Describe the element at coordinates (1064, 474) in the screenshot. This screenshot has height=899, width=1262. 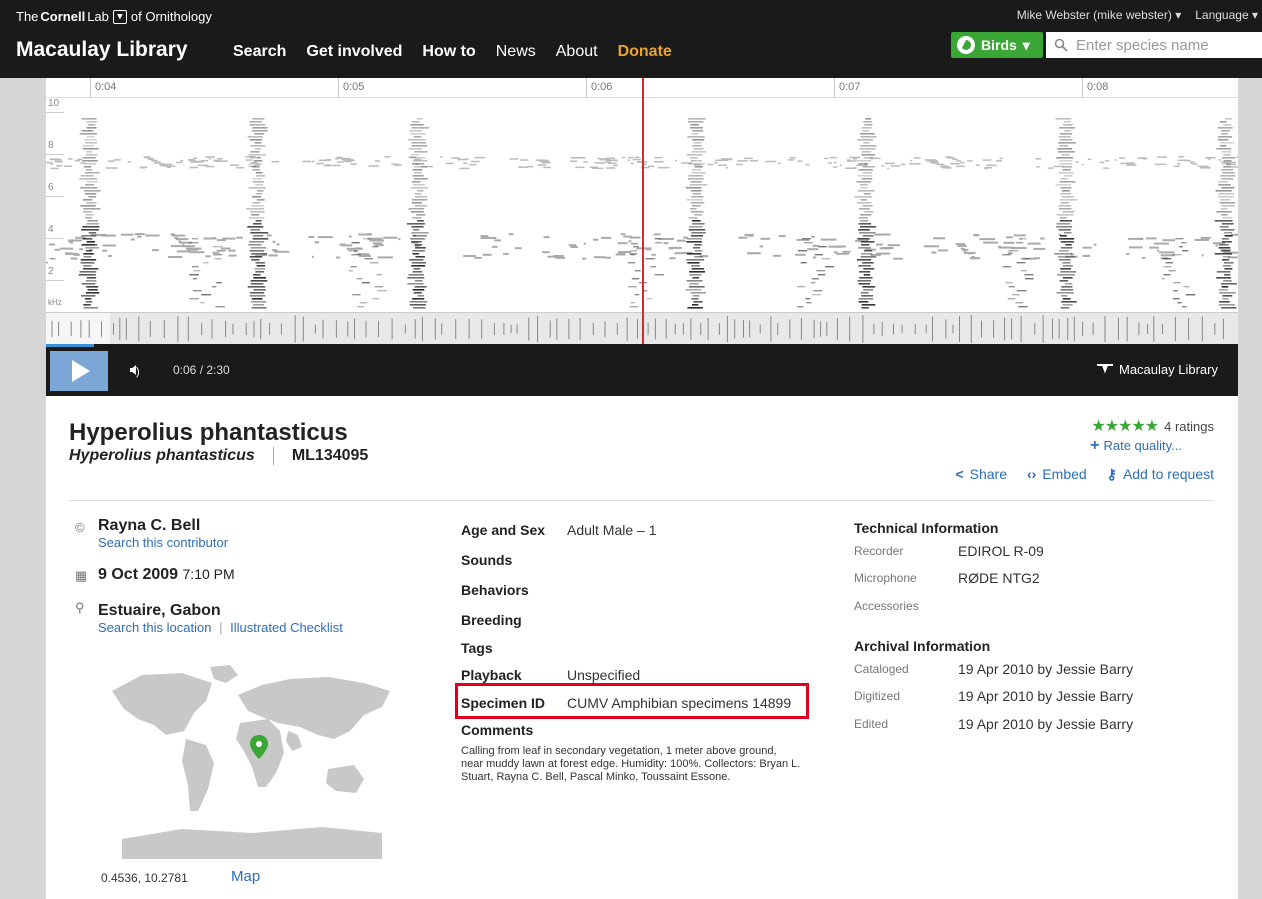
I see `embed-label: Embed` at that location.